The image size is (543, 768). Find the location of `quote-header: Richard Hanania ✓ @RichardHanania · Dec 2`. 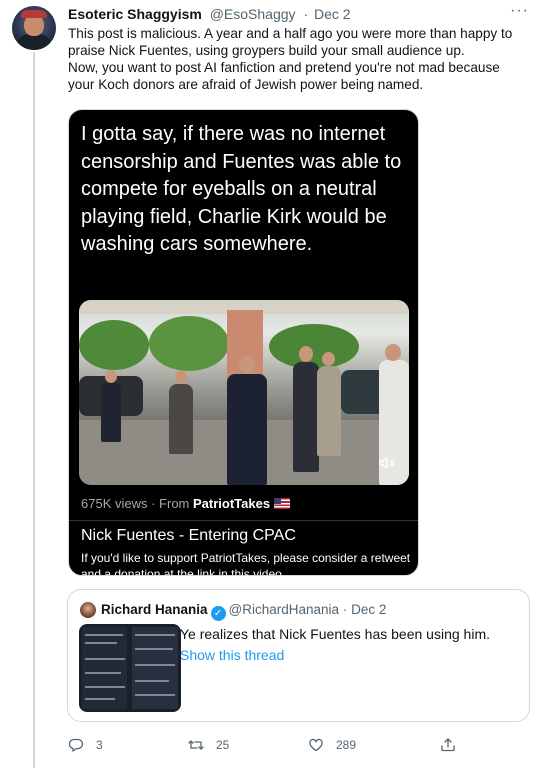

quote-header: Richard Hanania ✓ @RichardHanania · Dec 2 is located at coordinates (243, 611).